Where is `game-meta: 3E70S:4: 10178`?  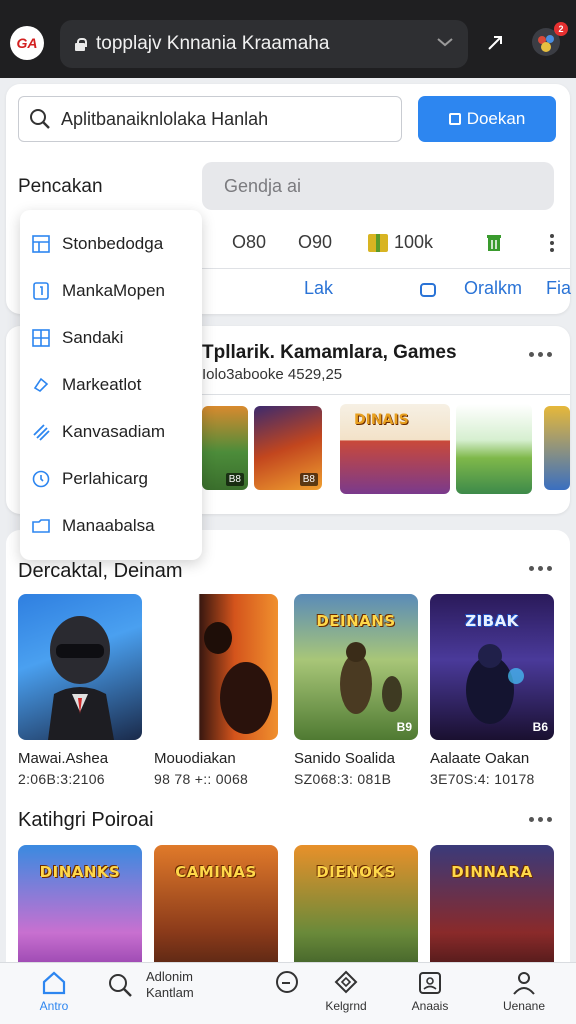
game-meta: 3E70S:4: 10178 is located at coordinates (482, 779).